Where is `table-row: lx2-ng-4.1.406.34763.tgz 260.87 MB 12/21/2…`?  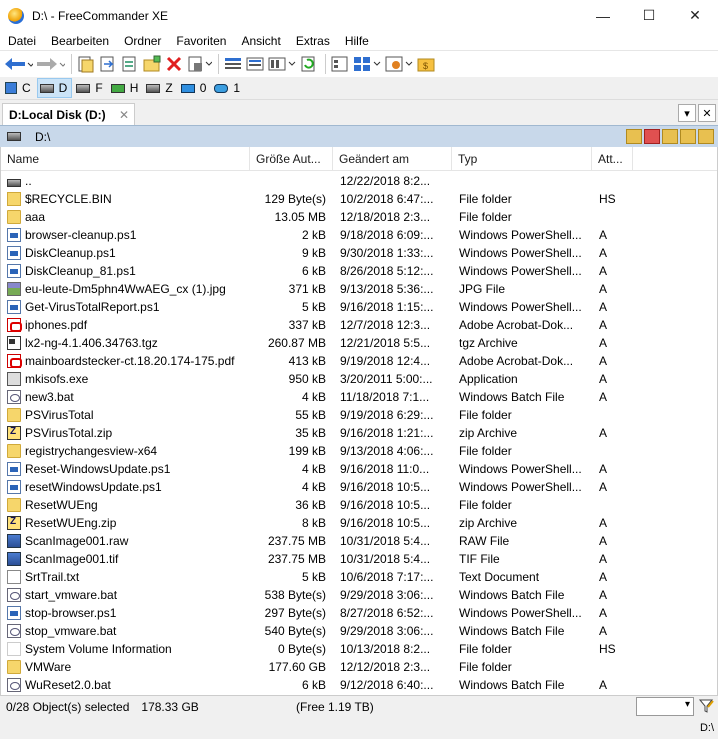
table-row: lx2-ng-4.1.406.34763.tgz 260.87 MB 12/21/2… is located at coordinates (359, 343).